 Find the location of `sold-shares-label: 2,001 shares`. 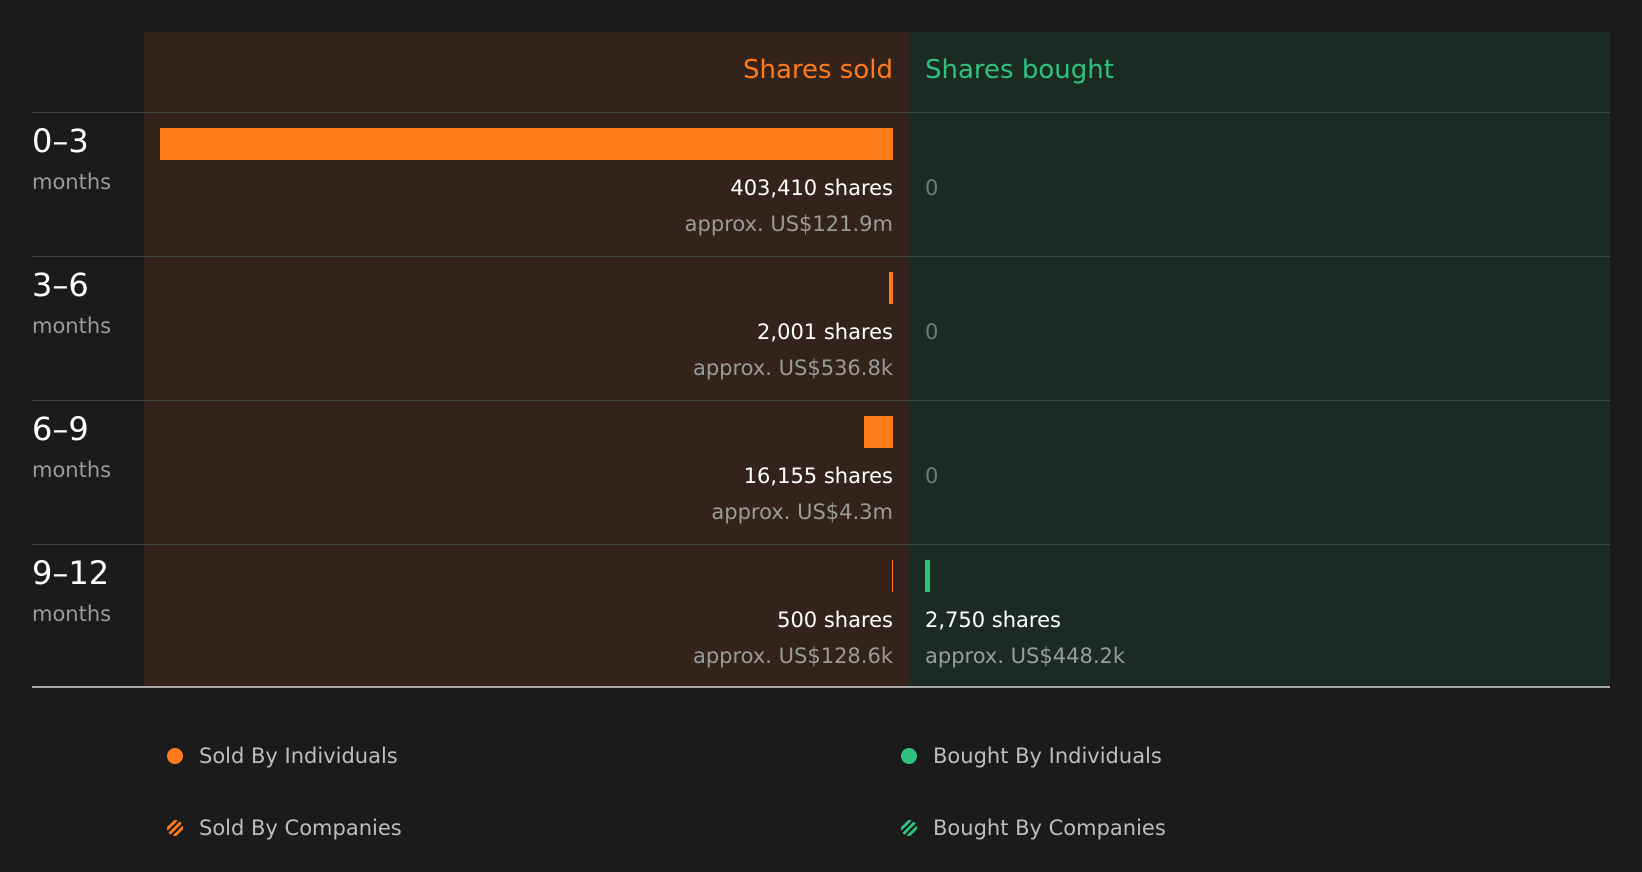

sold-shares-label: 2,001 shares is located at coordinates (825, 332).